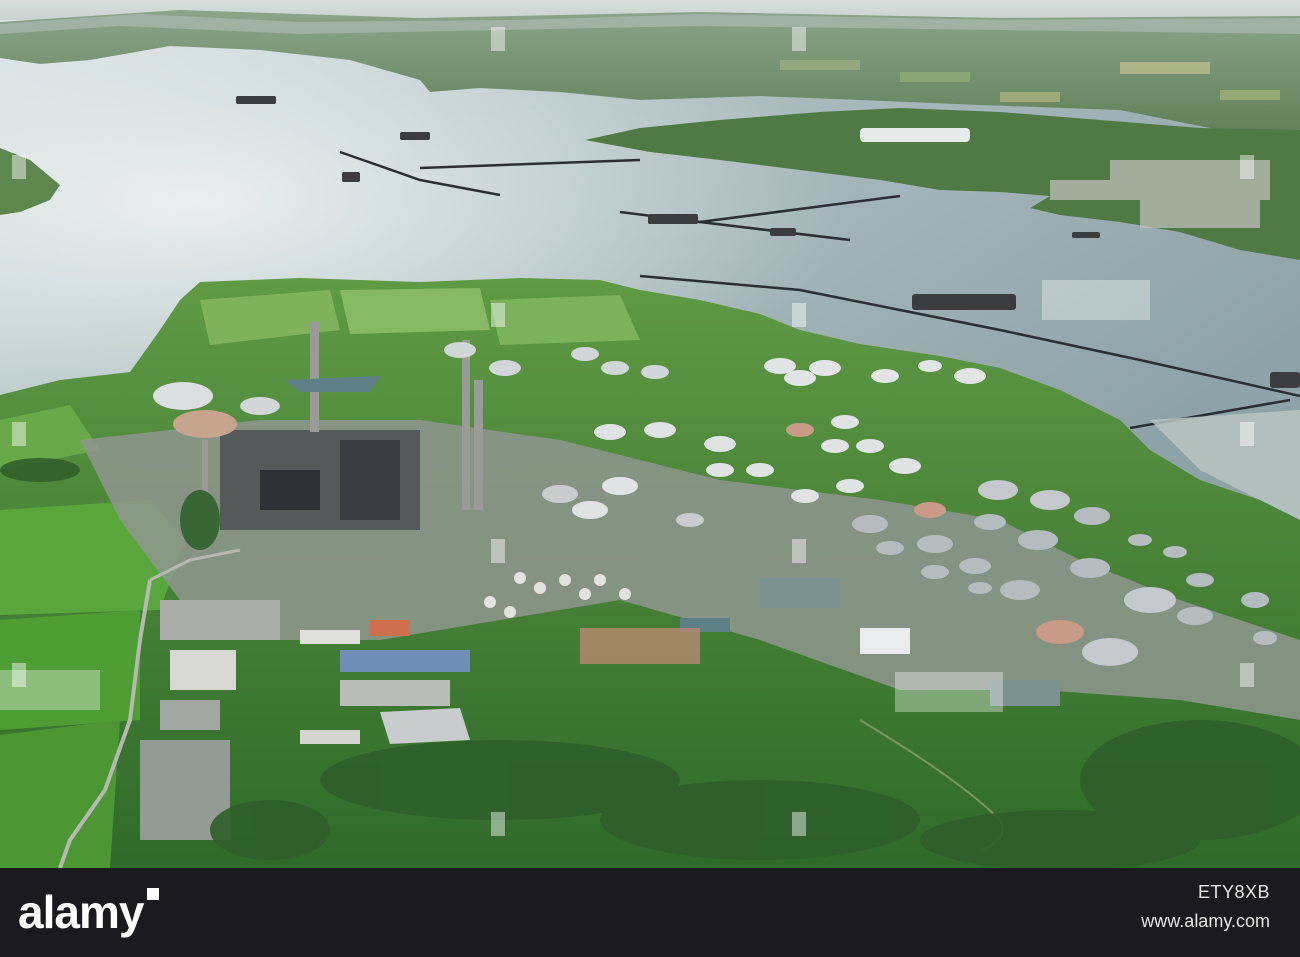  I want to click on source-url: www.alamy.com, so click(1205, 921).